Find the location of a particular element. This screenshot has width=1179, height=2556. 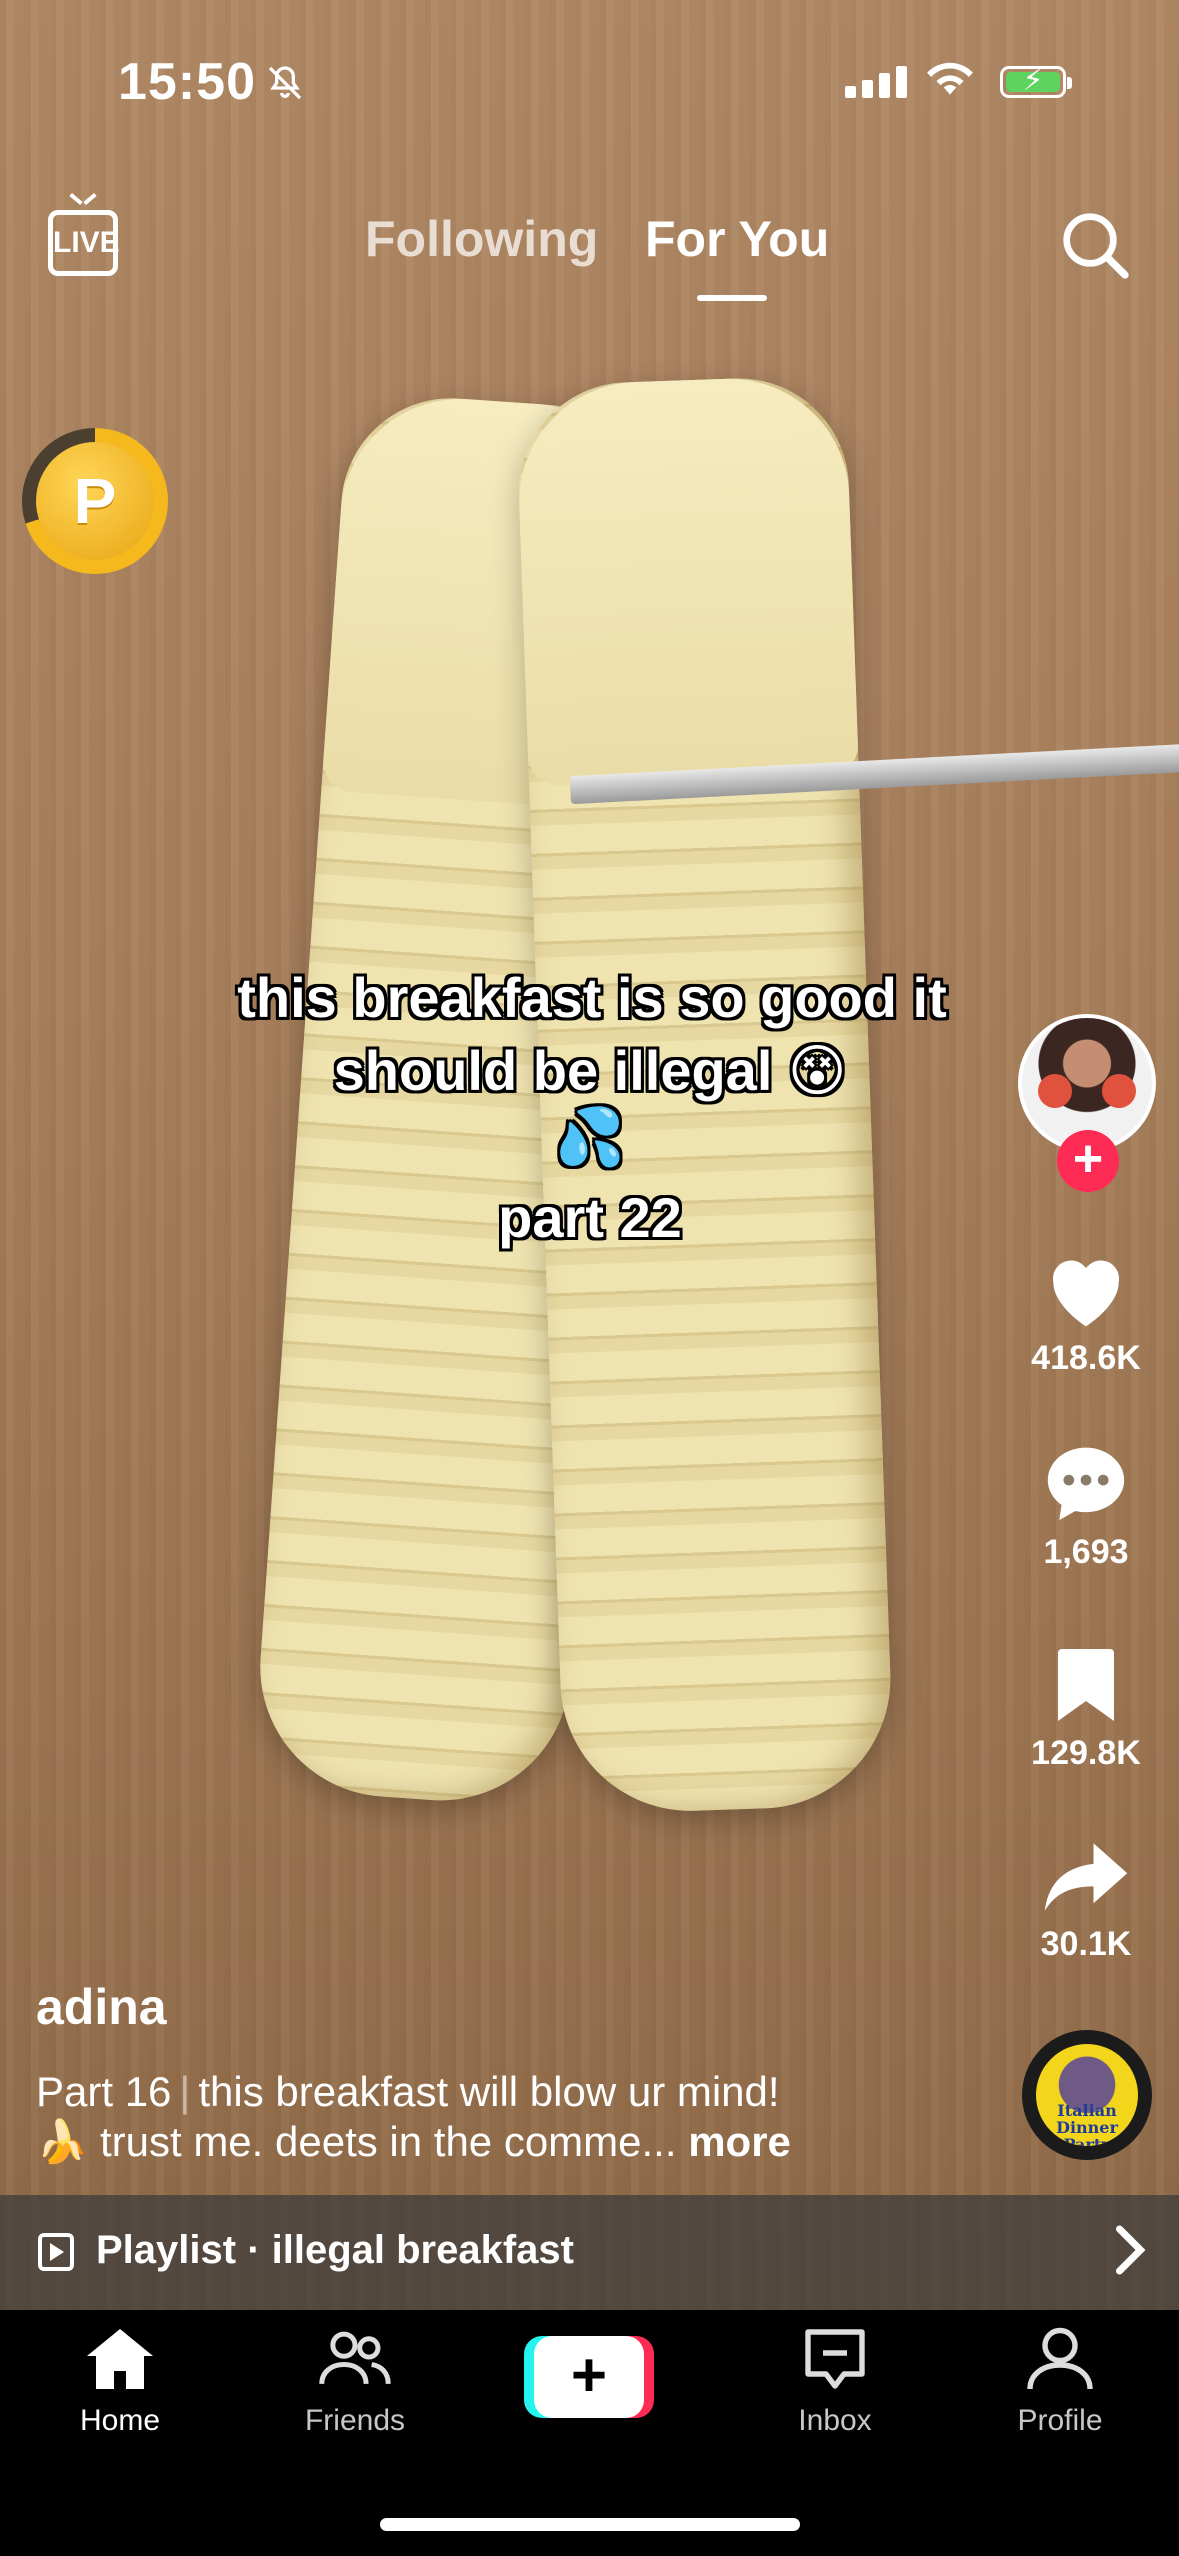

sound-cover-art: Italian Dinner Party is located at coordinates (1087, 2095).